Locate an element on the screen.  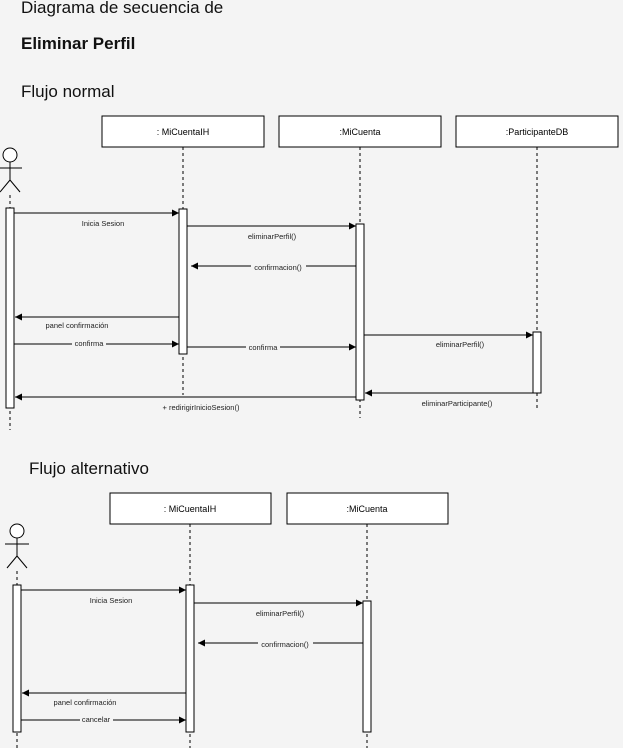
actor-alt is located at coordinates (17, 546).